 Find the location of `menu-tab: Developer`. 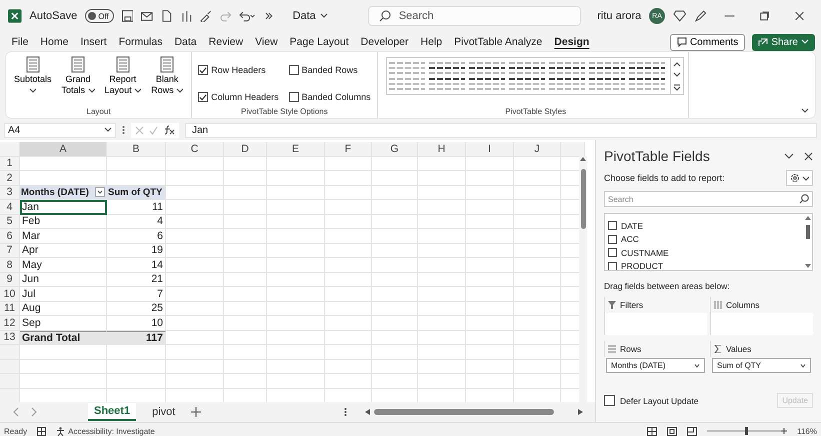

menu-tab: Developer is located at coordinates (384, 42).